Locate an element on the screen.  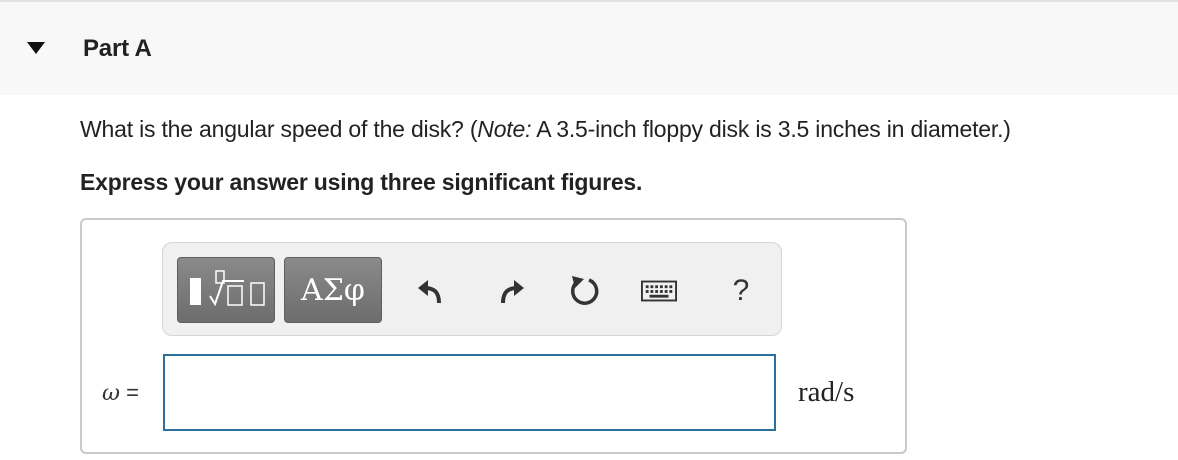
part-title: Part A is located at coordinates (117, 48).